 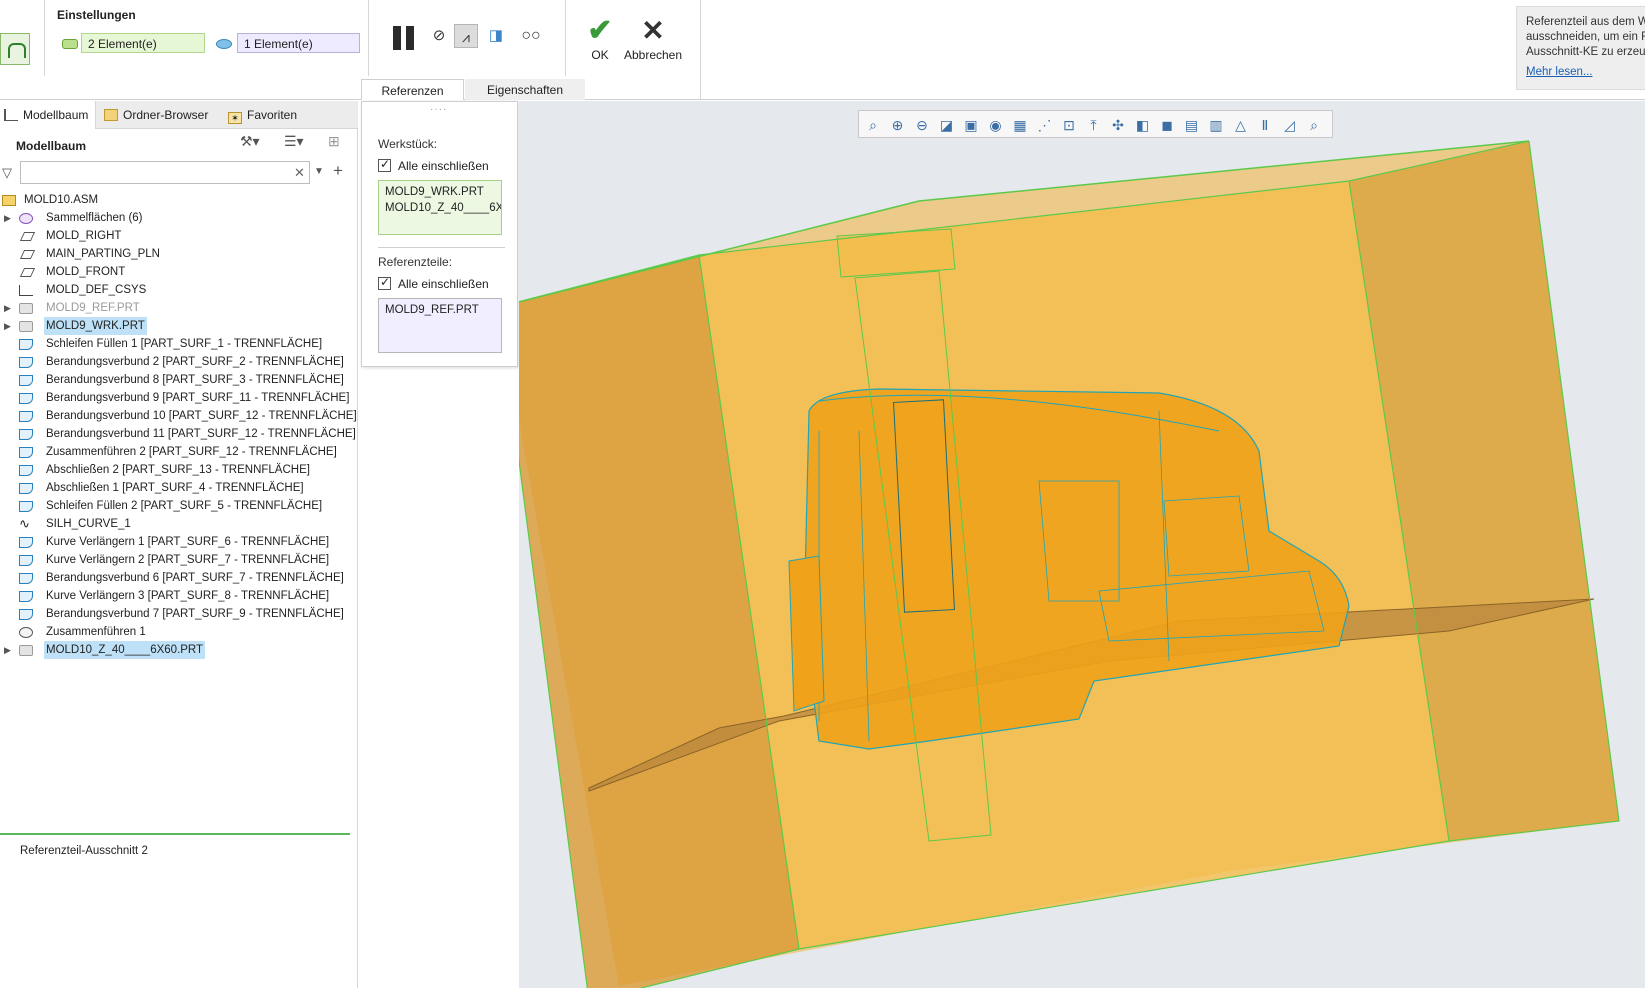 What do you see at coordinates (299, 173) in the screenshot?
I see `clear-search-icon: ✕` at bounding box center [299, 173].